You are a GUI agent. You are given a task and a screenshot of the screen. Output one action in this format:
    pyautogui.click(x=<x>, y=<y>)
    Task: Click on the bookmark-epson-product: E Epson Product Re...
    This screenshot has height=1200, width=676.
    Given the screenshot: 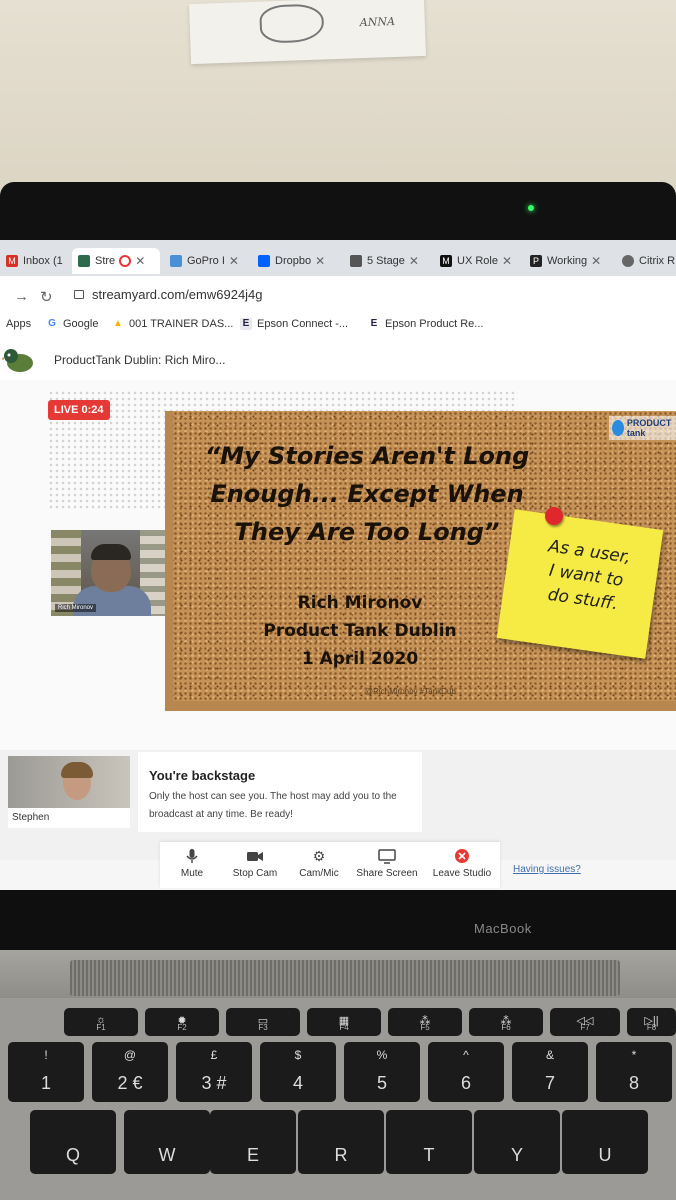 What is the action you would take?
    pyautogui.click(x=426, y=324)
    